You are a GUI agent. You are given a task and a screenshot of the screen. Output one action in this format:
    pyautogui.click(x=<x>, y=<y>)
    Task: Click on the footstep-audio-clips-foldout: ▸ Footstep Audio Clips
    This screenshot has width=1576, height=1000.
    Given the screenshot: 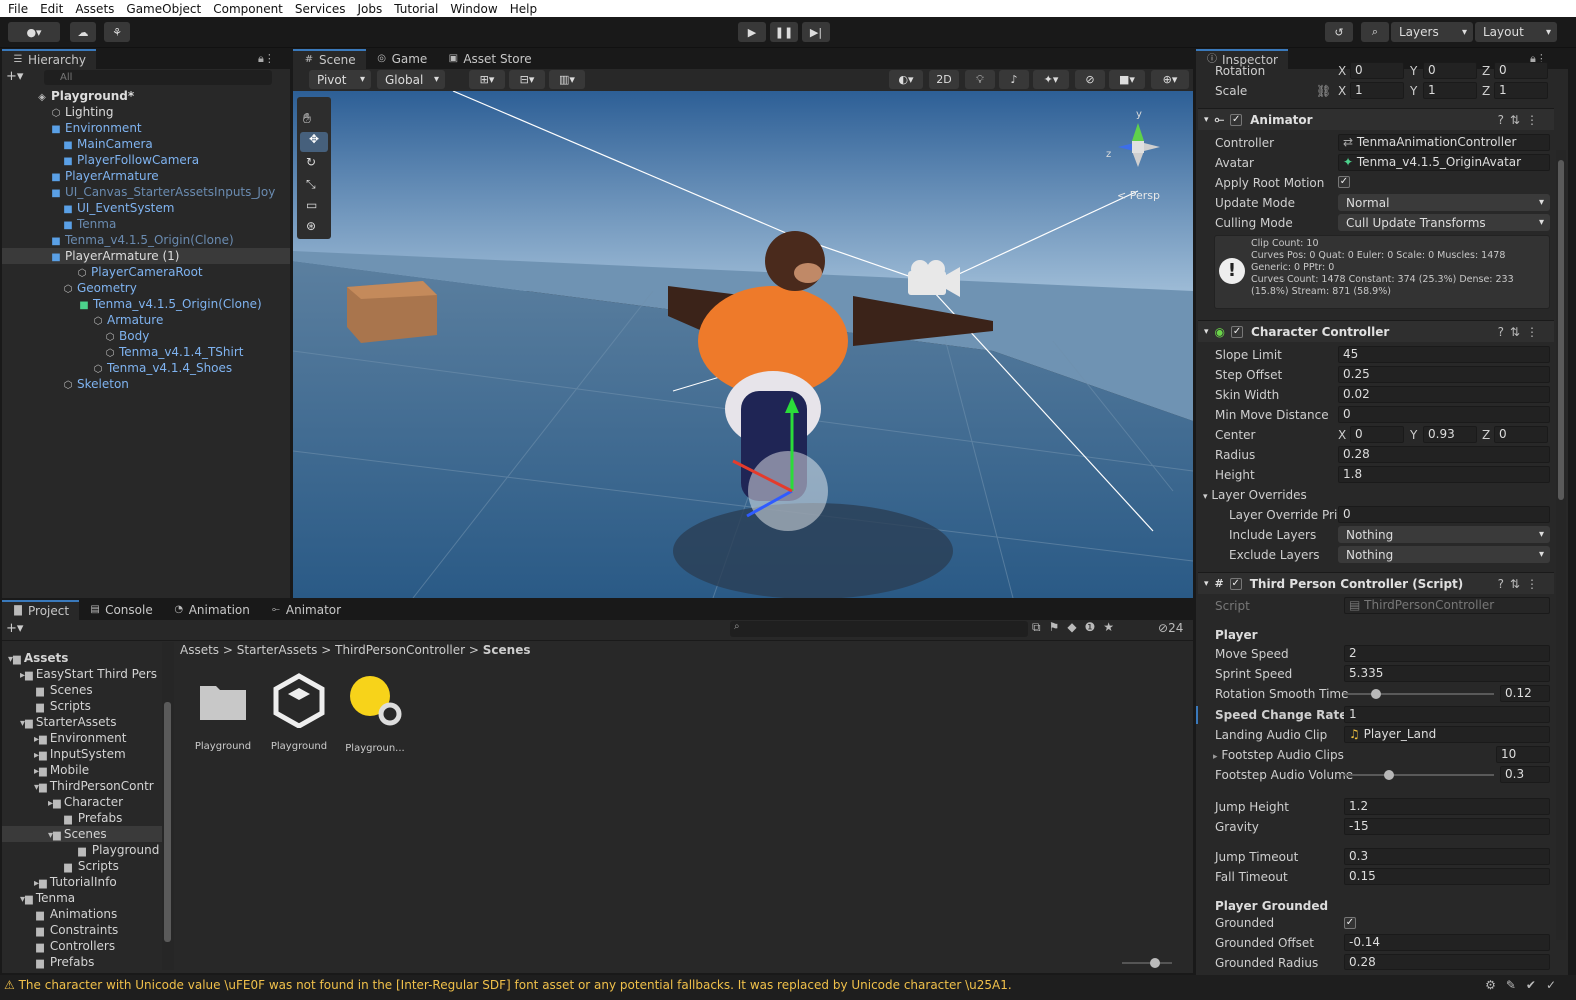 What is the action you would take?
    pyautogui.click(x=1278, y=756)
    